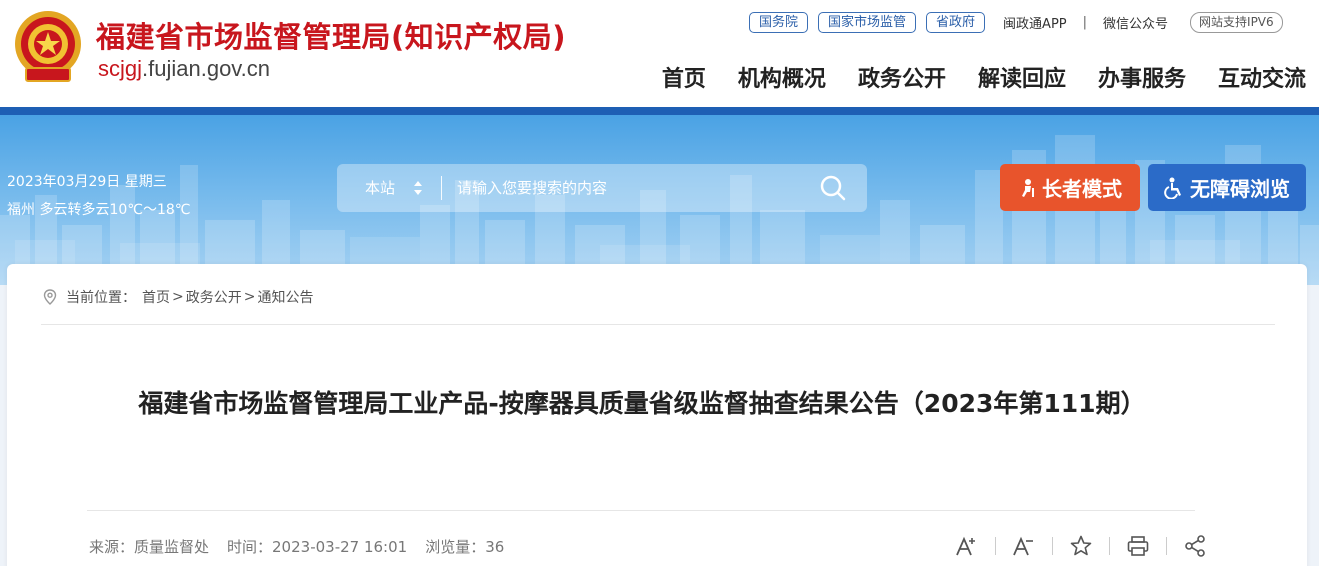 The height and width of the screenshot is (566, 1319). I want to click on nav-item-interaction: 互动交流, so click(1262, 77).